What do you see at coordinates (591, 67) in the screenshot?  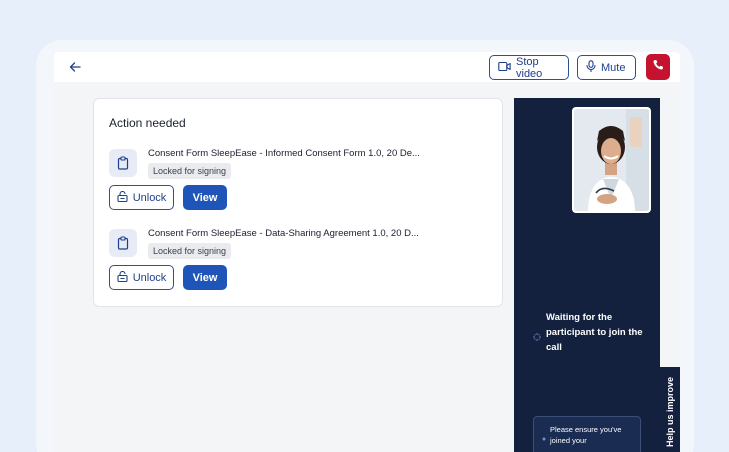 I see `microphone-icon` at bounding box center [591, 67].